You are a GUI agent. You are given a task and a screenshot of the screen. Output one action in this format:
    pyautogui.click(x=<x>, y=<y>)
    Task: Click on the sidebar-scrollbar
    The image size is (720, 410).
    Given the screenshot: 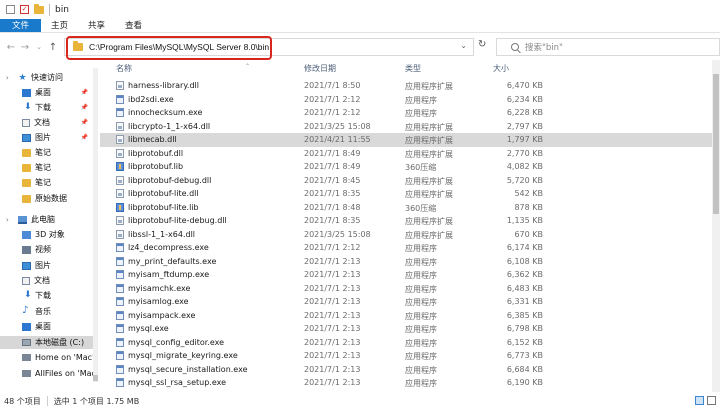 What is the action you would take?
    pyautogui.click(x=95, y=225)
    